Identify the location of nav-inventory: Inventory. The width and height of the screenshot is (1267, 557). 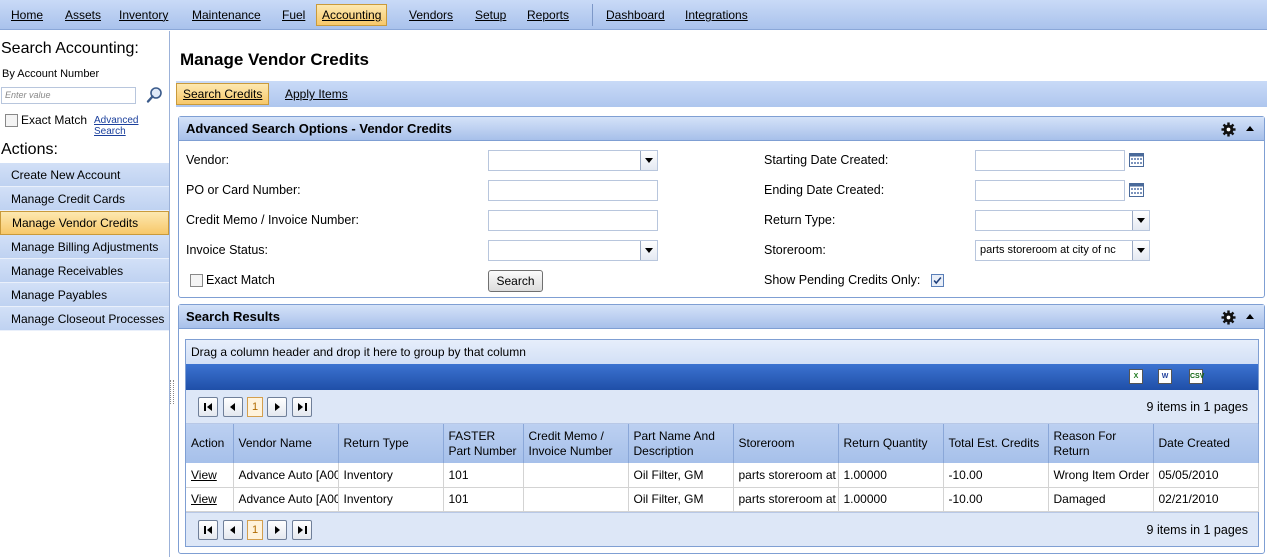
(143, 15).